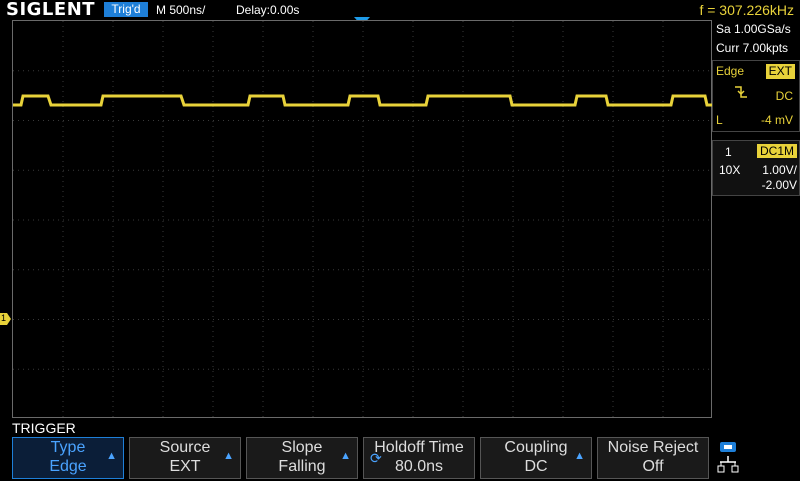  Describe the element at coordinates (784, 96) in the screenshot. I see `trigger-coupling: DC` at that location.